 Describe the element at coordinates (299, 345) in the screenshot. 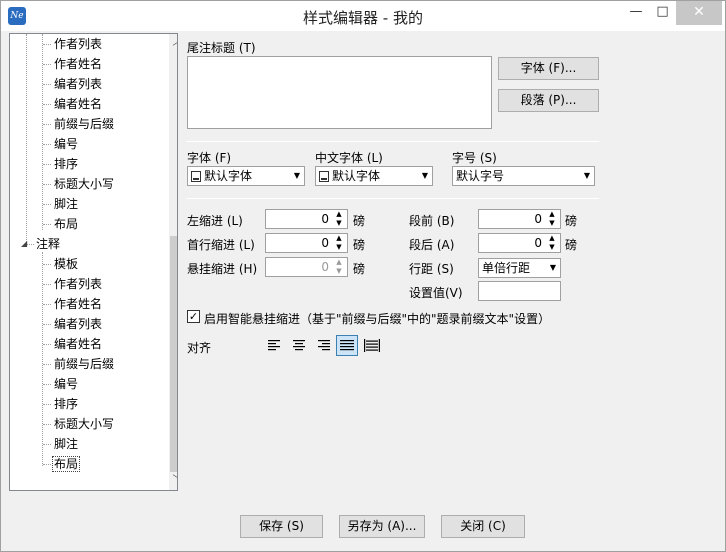

I see `align-center-button` at that location.